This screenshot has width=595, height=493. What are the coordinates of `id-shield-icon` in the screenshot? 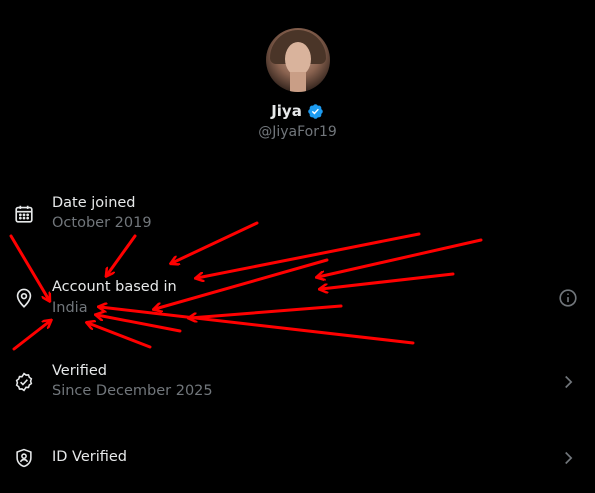 It's located at (24, 458).